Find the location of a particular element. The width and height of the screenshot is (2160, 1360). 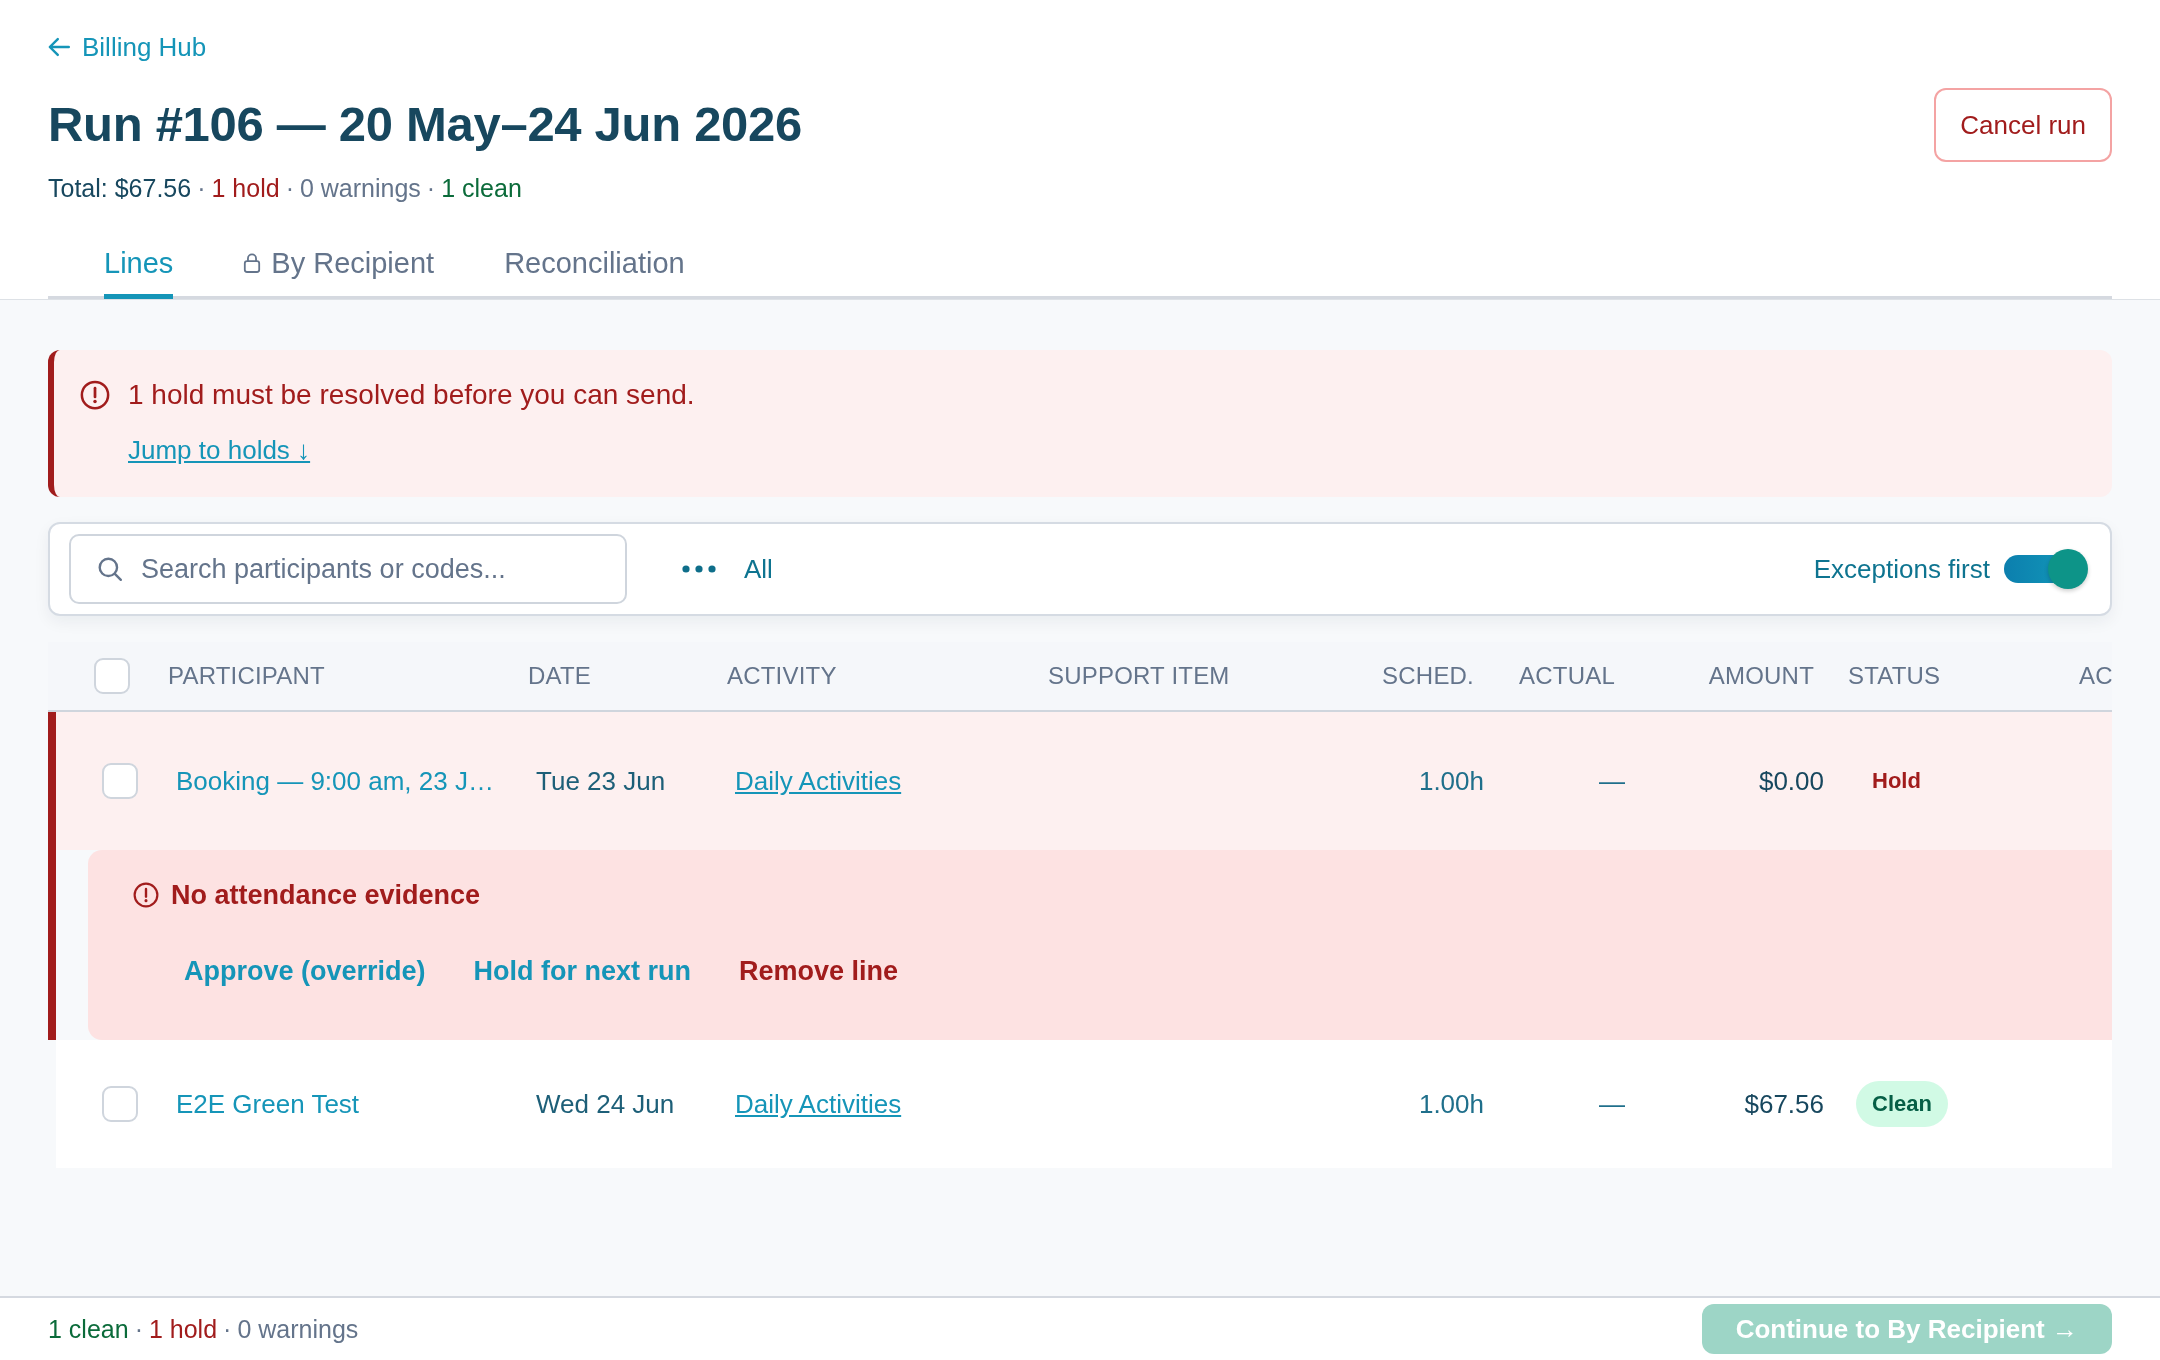

tab: Reconciliation is located at coordinates (594, 266).